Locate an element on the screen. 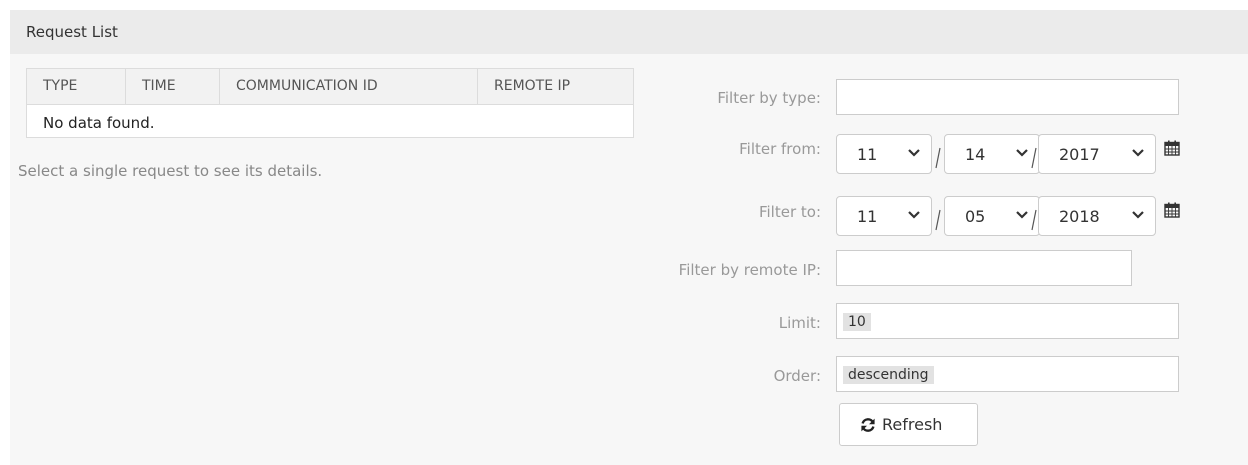 The height and width of the screenshot is (465, 1248). filter-to-year-select: 2018 is located at coordinates (1097, 216).